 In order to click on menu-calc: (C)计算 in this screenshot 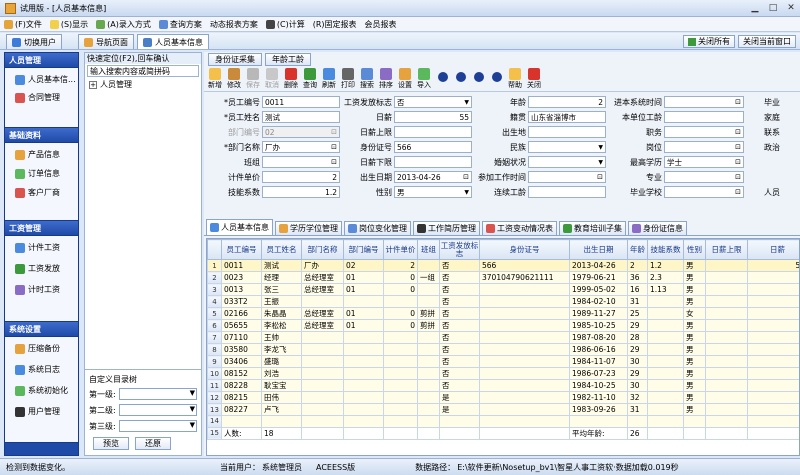, I will do `click(285, 24)`.